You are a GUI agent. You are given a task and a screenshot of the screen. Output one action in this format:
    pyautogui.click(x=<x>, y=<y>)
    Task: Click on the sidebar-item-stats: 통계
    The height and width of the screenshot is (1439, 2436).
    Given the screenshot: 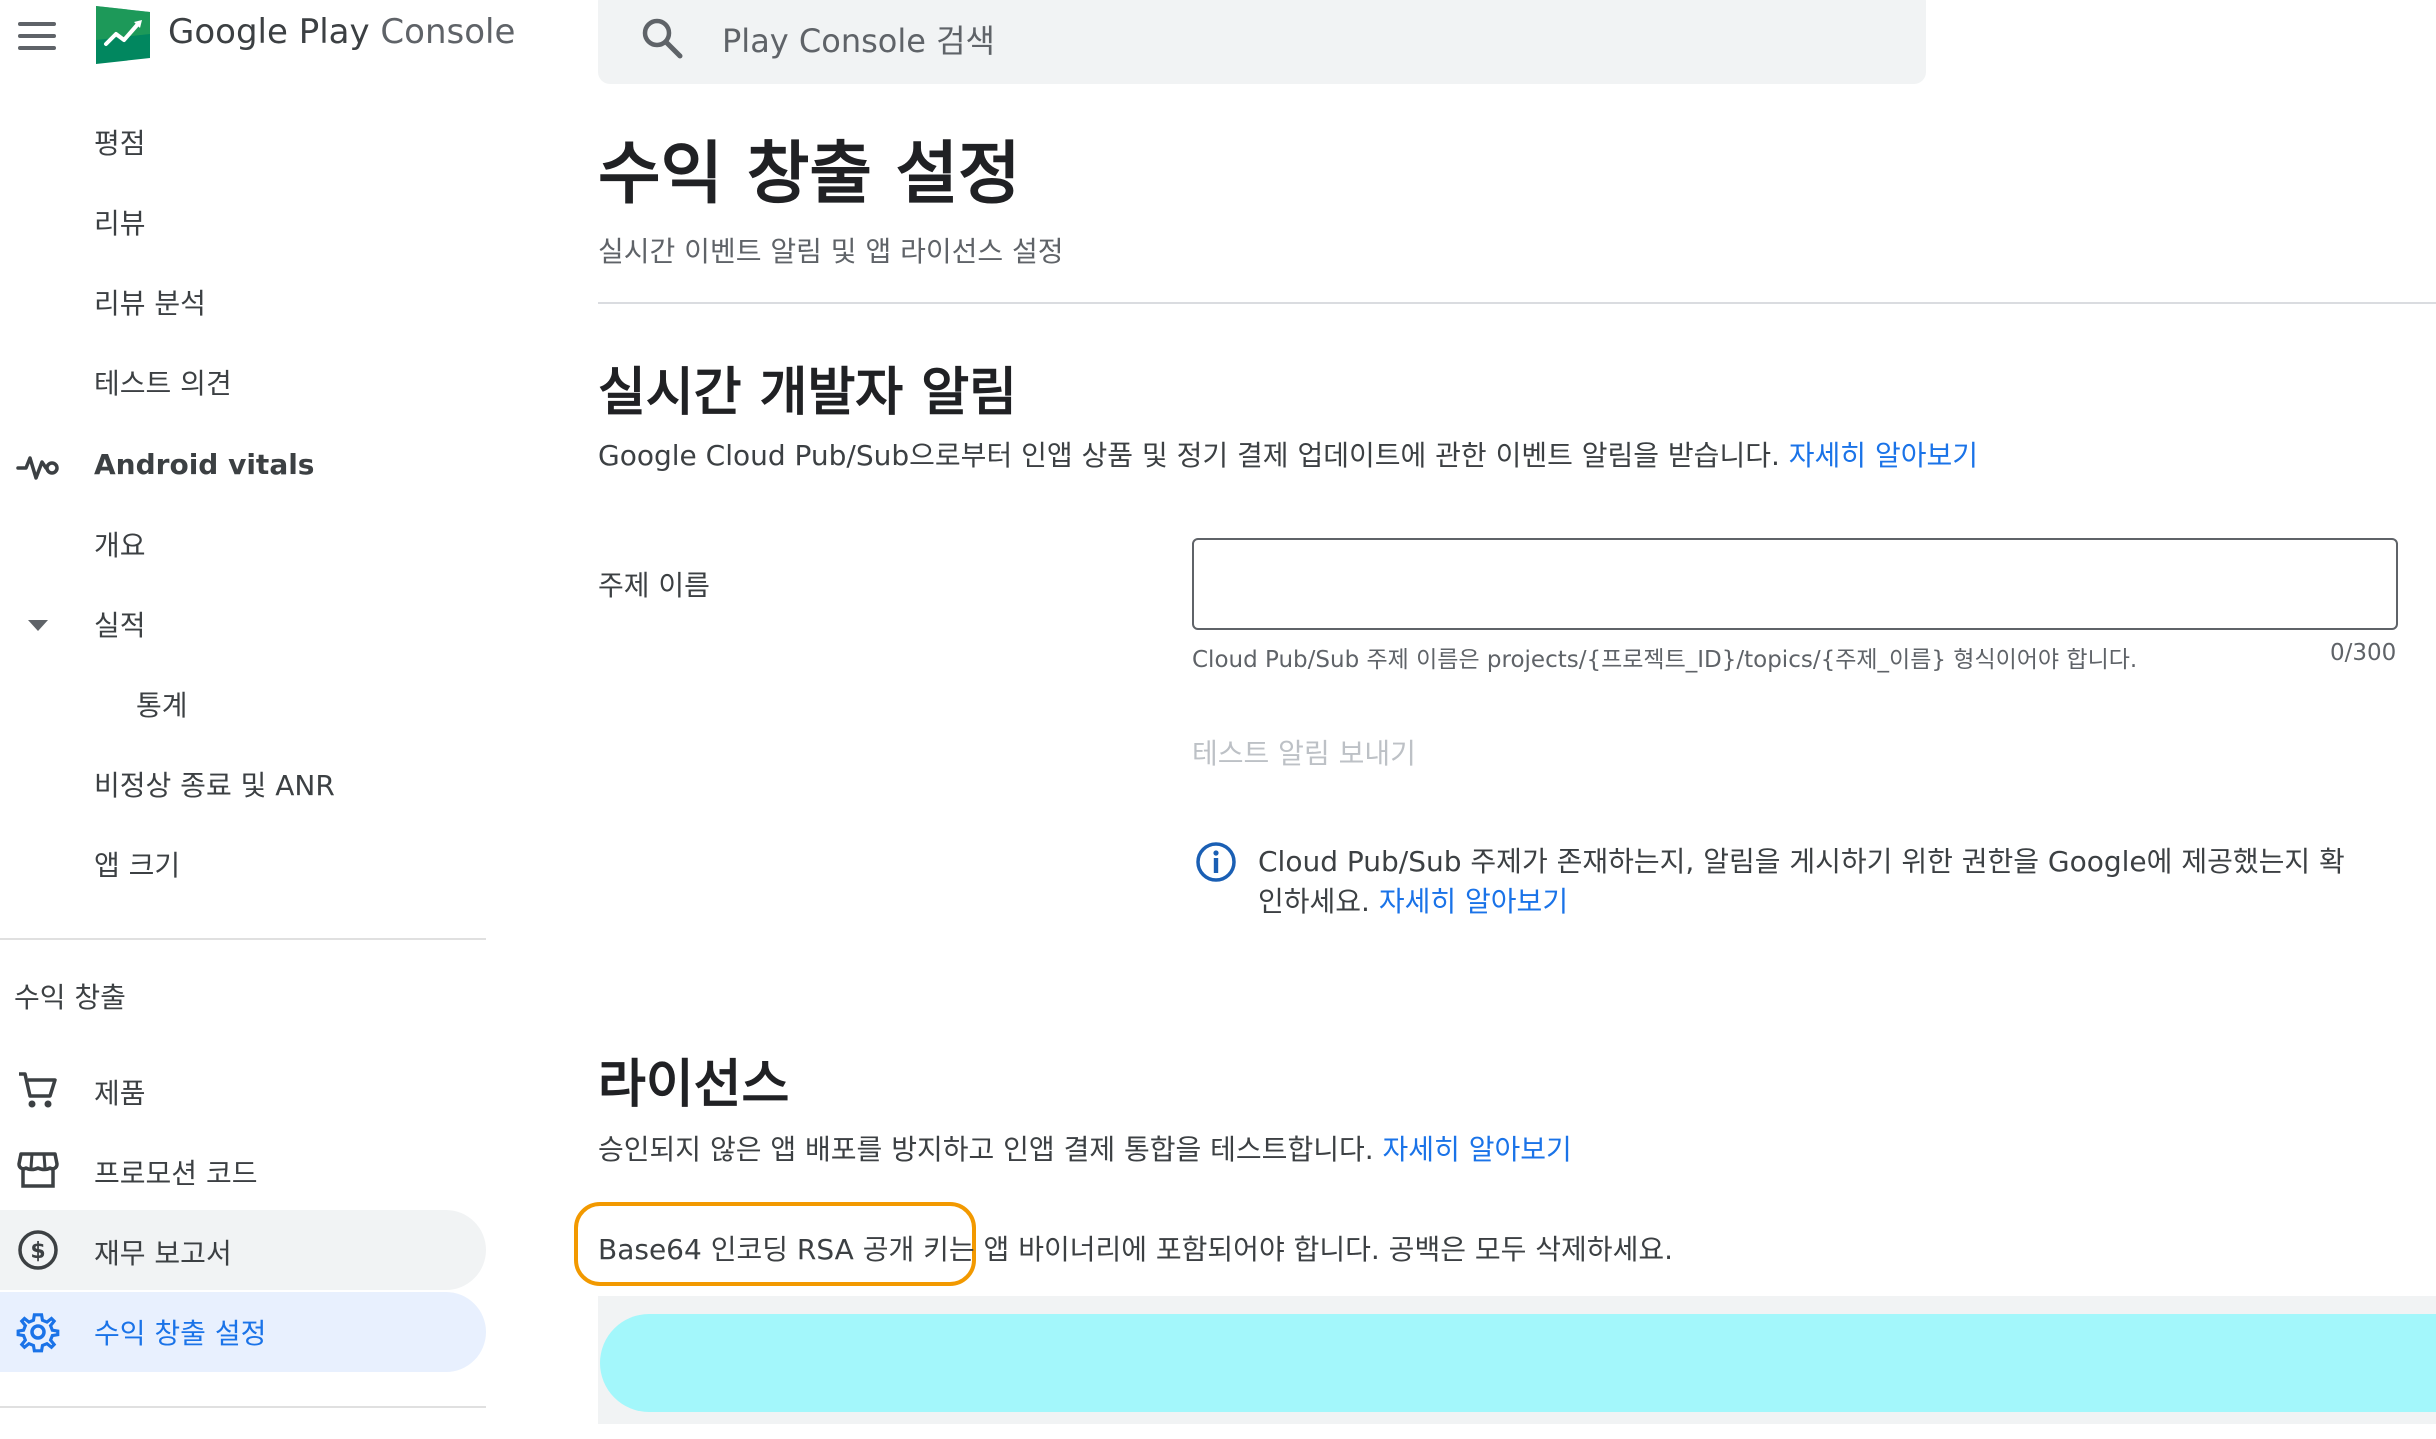 What is the action you would take?
    pyautogui.click(x=162, y=704)
    